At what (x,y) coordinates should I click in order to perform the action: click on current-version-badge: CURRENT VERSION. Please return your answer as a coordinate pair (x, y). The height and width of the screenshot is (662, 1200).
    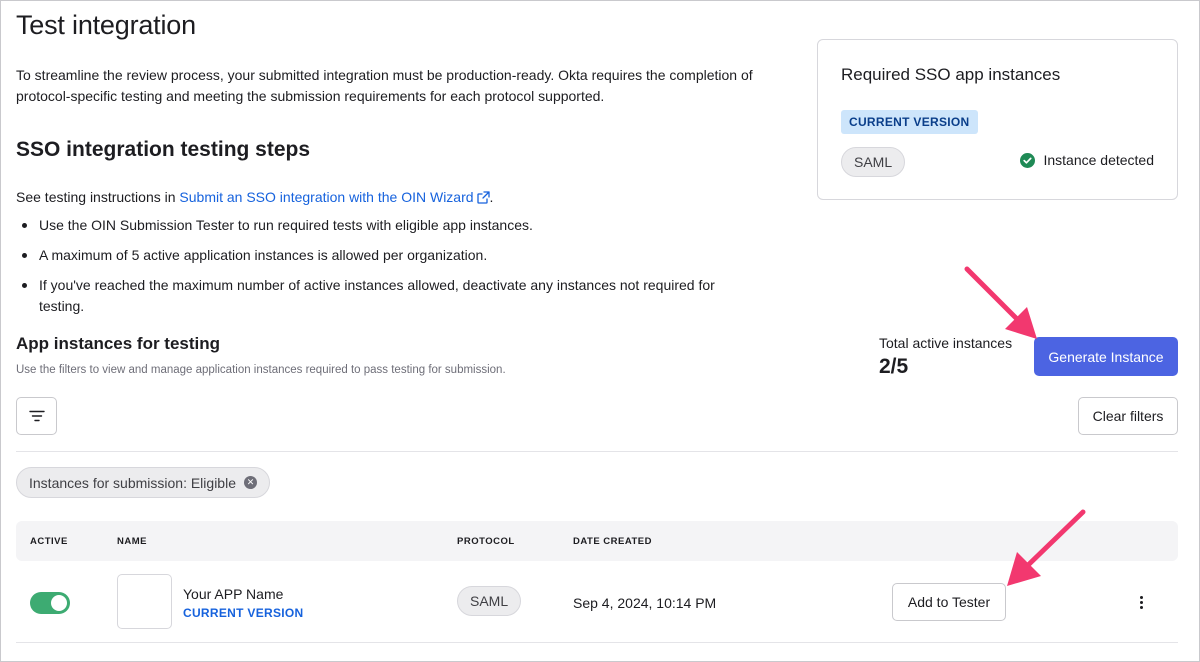
    Looking at the image, I should click on (909, 122).